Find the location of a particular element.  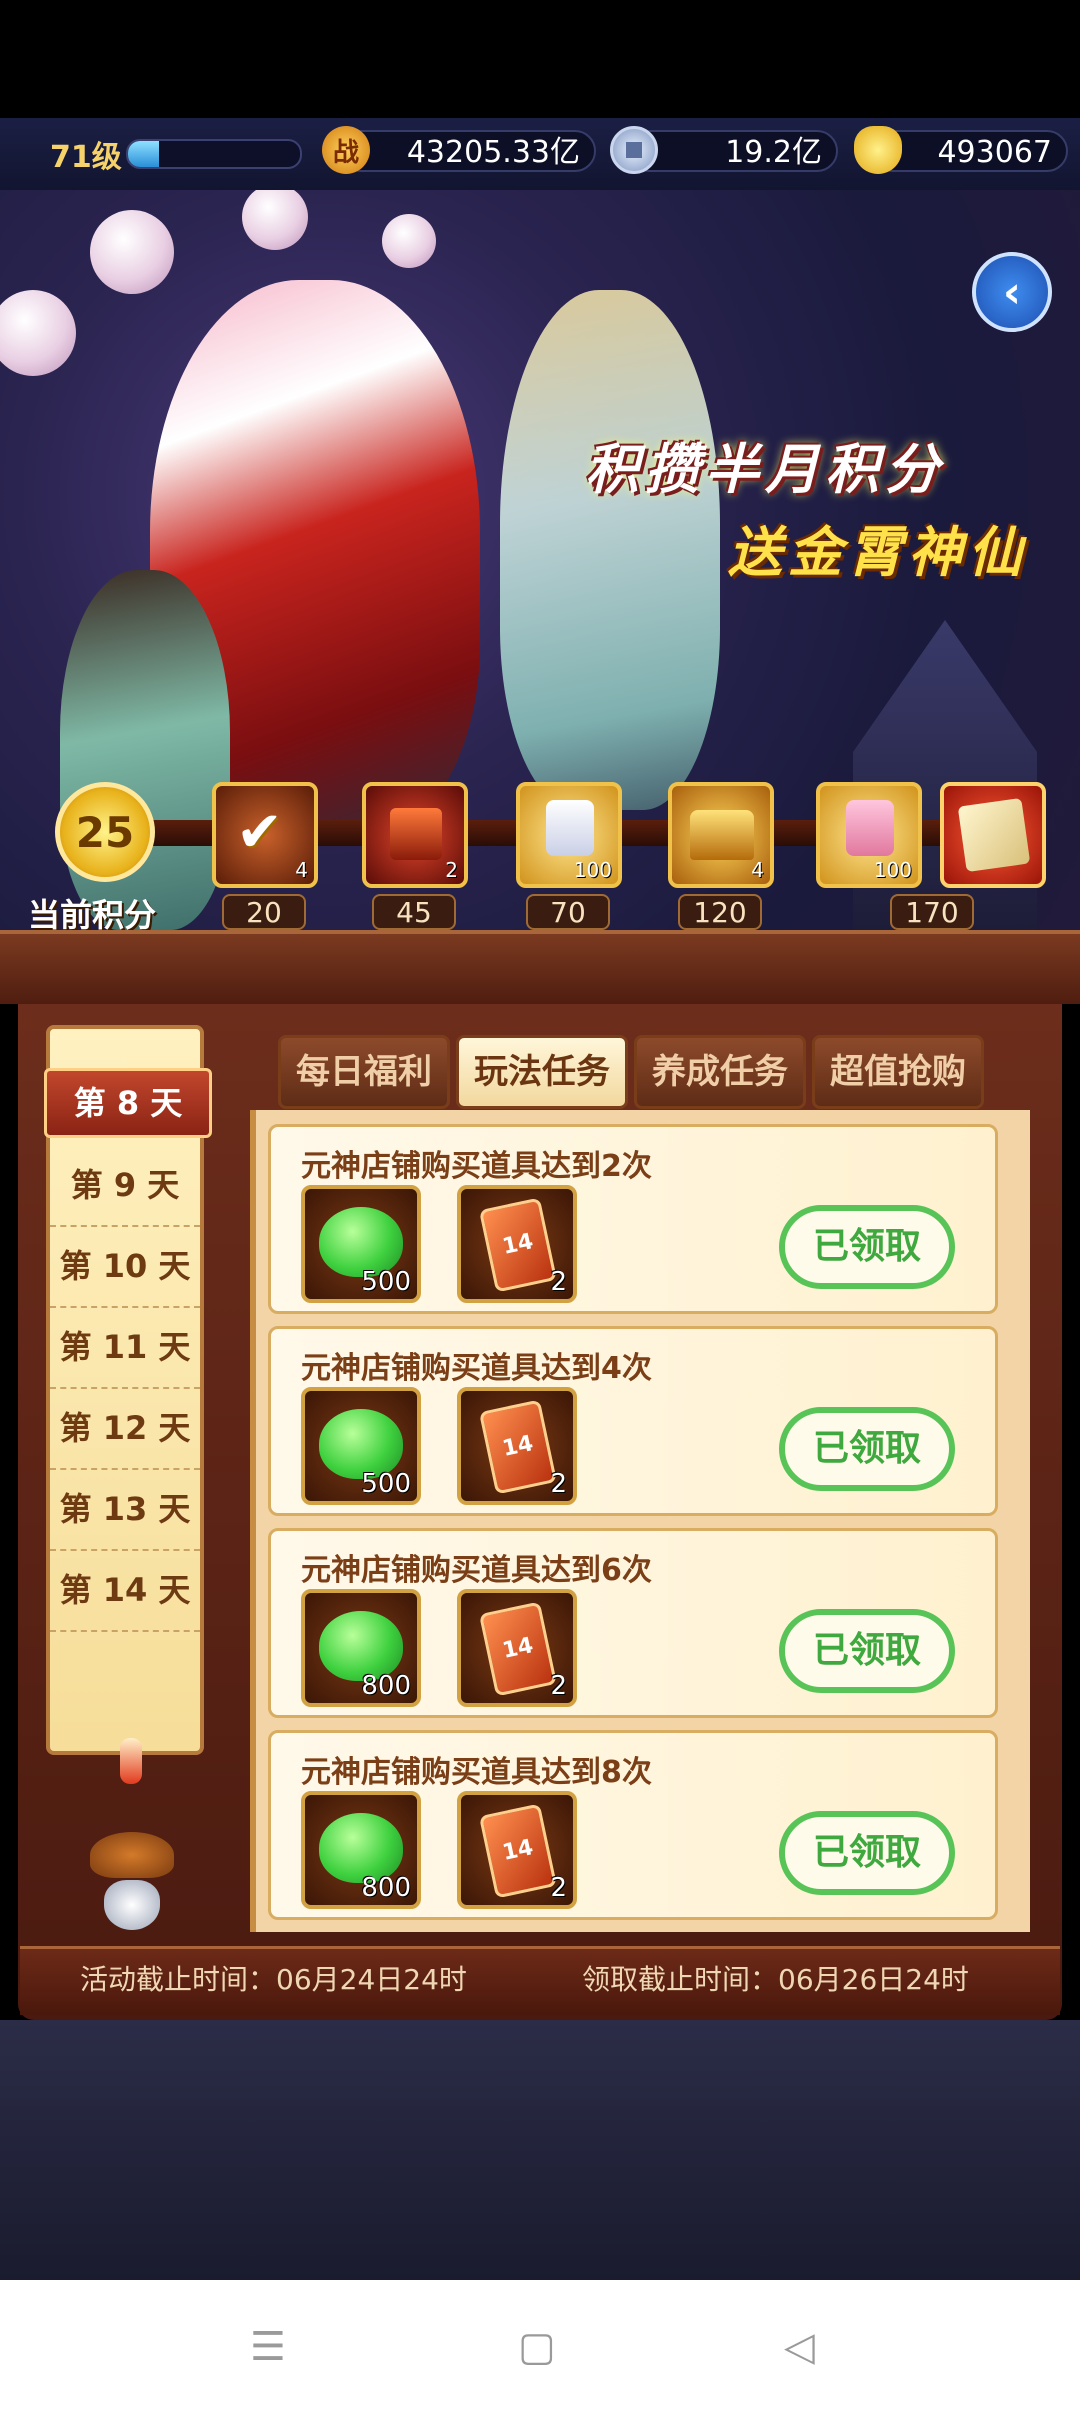

milestone-reward-4: 4 is located at coordinates (721, 835).